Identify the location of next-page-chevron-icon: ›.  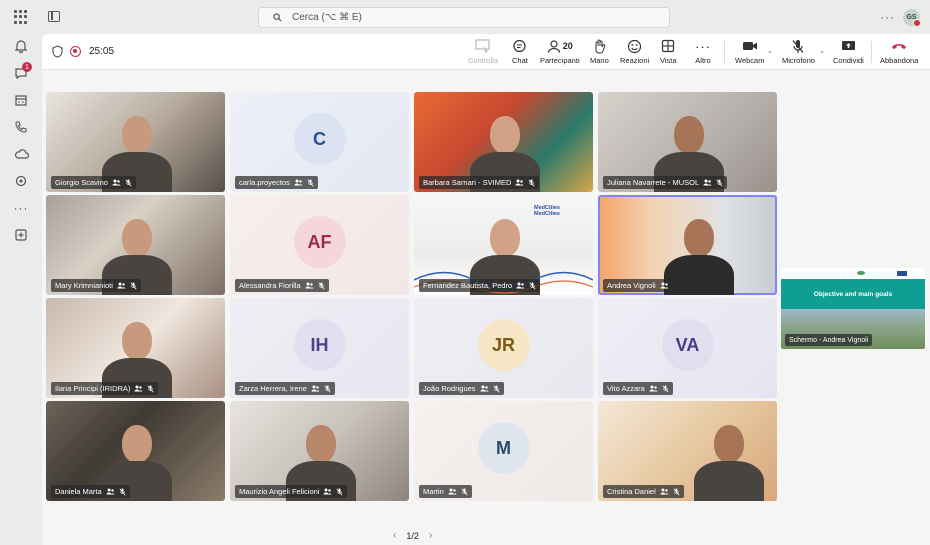
(430, 535).